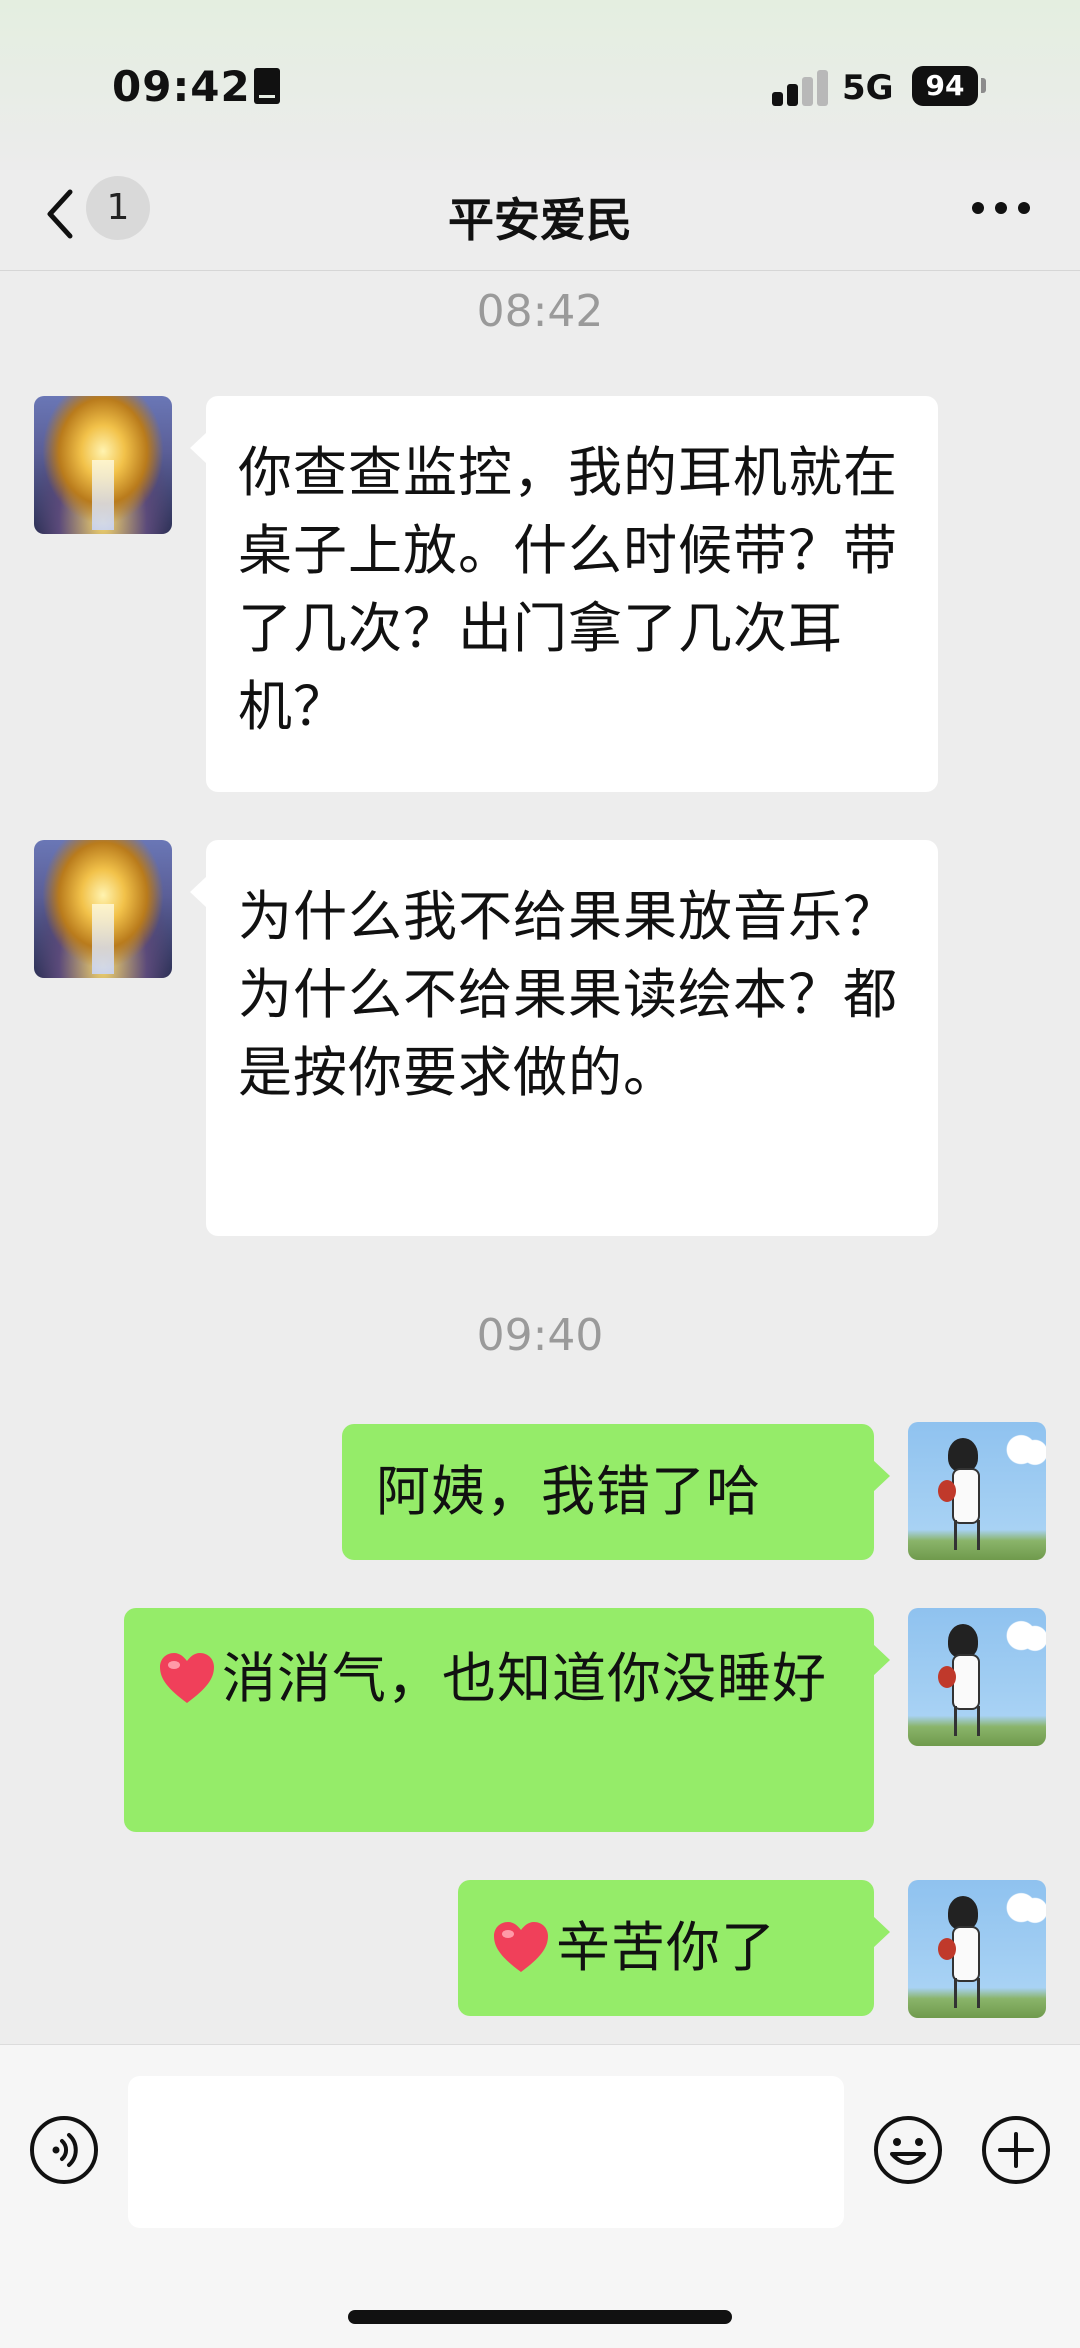  What do you see at coordinates (945, 86) in the screenshot?
I see `battery-indicator: 94` at bounding box center [945, 86].